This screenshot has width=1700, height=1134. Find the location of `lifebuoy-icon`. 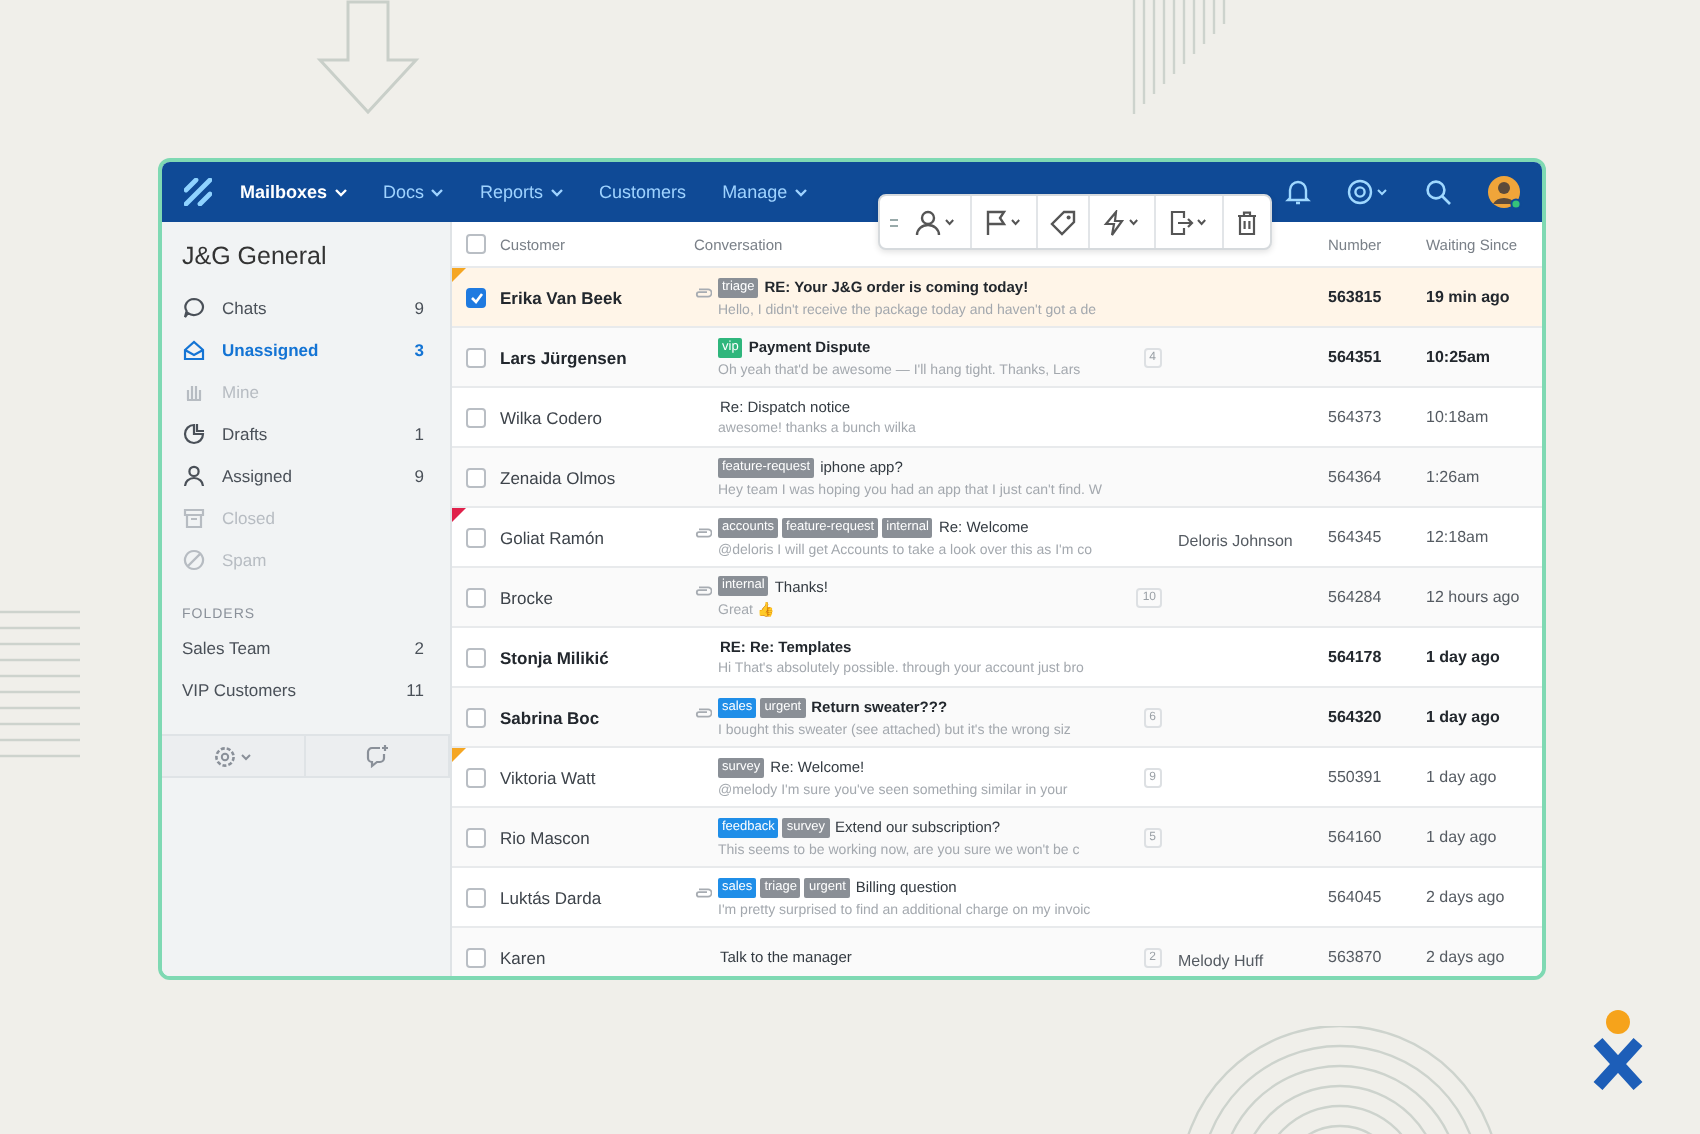

lifebuoy-icon is located at coordinates (1368, 192).